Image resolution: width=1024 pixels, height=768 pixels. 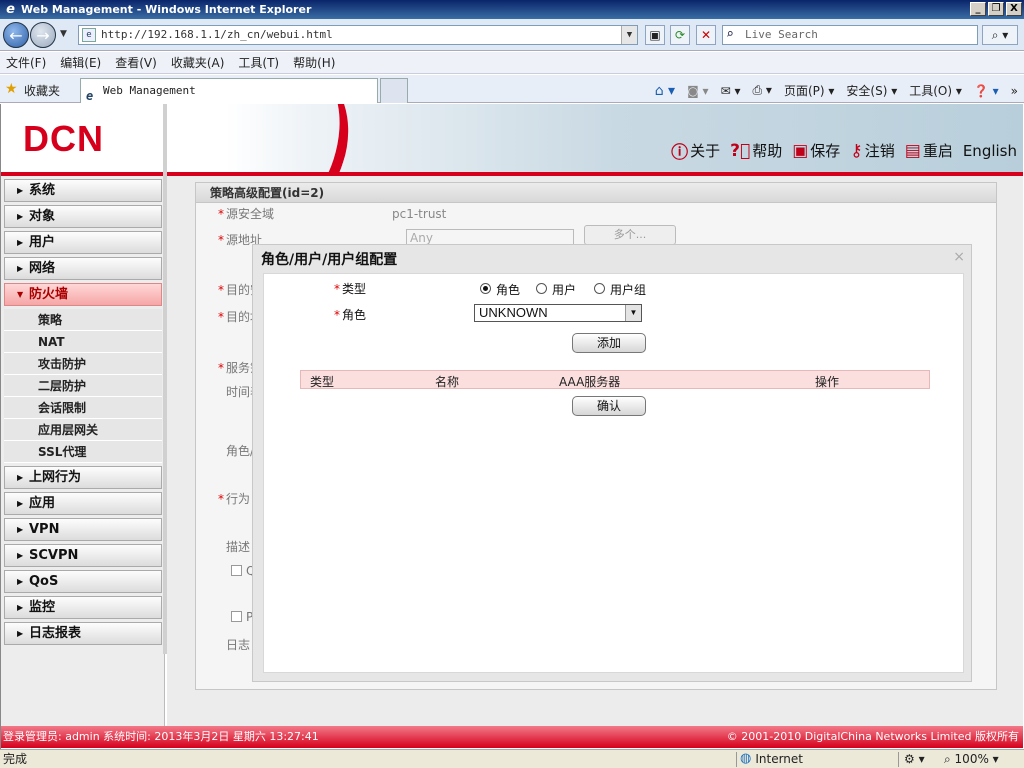 I want to click on description-label: 描述, so click(x=238, y=547).